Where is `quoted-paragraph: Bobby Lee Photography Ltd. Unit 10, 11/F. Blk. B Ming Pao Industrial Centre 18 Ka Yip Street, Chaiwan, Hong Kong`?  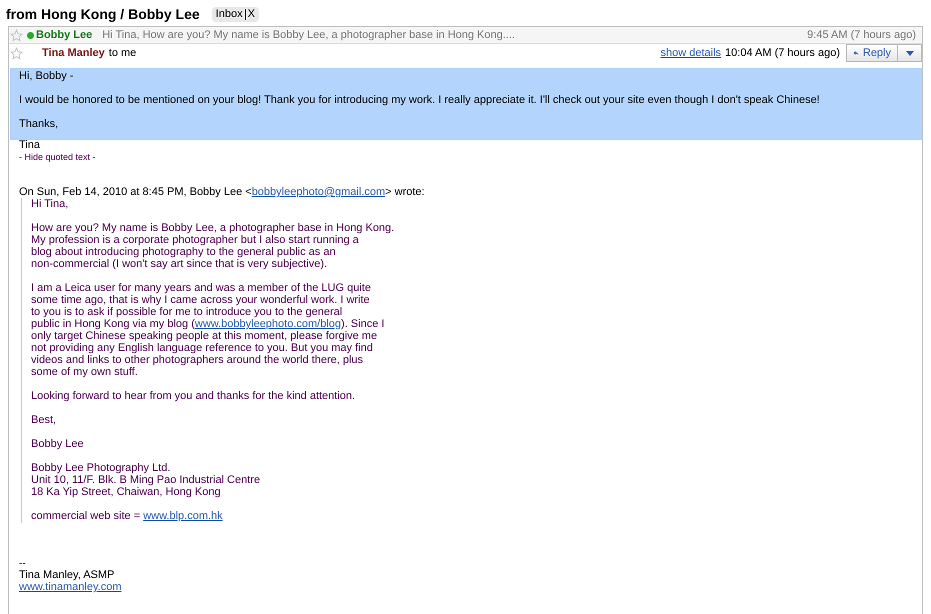
quoted-paragraph: Bobby Lee Photography Ltd. Unit 10, 11/F. Blk. B Ming Pao Industrial Centre 18 Ka Yip Street, Chaiwan, Hong Kong is located at coordinates (146, 480).